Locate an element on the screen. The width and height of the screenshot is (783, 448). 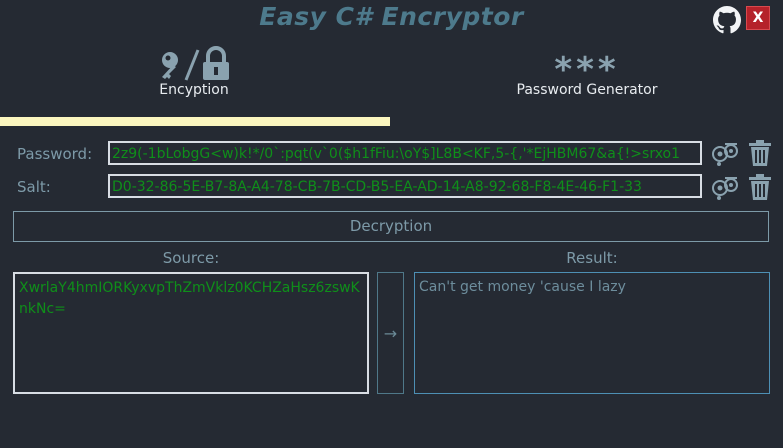
result-label: Result: is located at coordinates (592, 258).